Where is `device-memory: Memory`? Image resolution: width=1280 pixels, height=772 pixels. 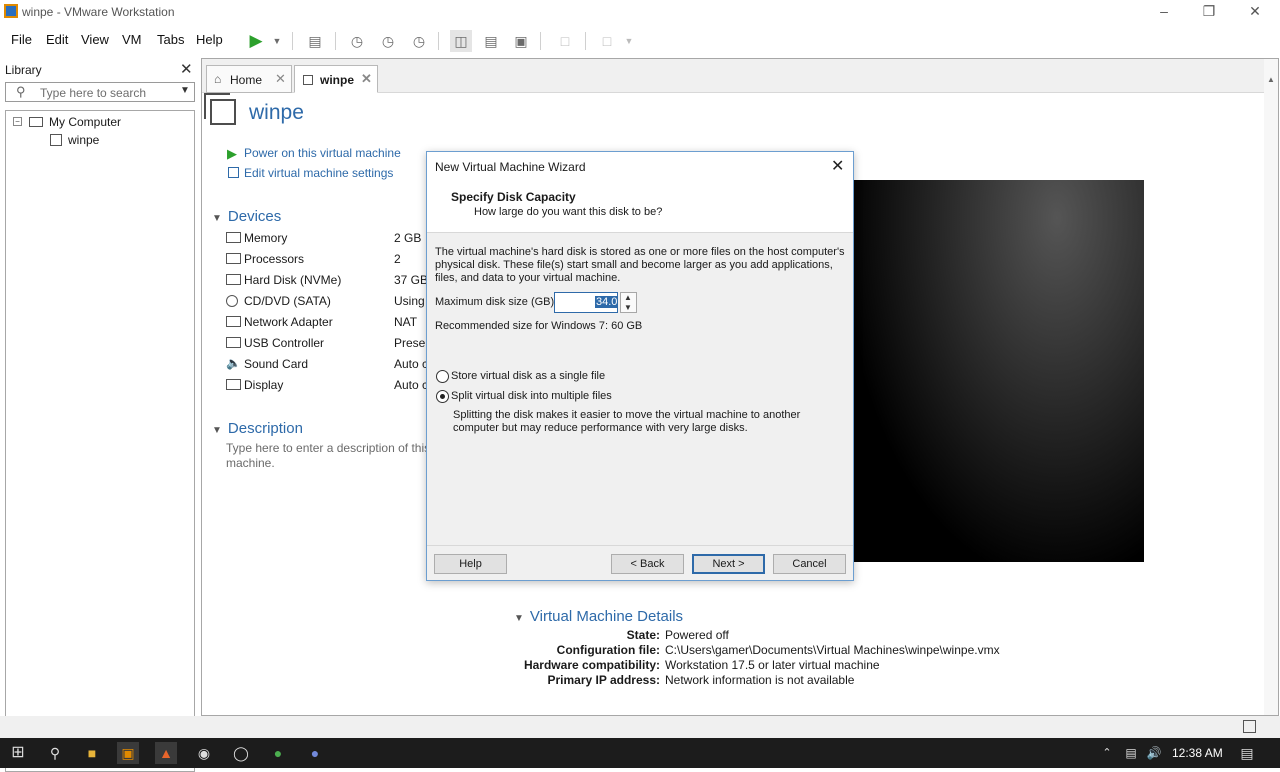 device-memory: Memory is located at coordinates (265, 238).